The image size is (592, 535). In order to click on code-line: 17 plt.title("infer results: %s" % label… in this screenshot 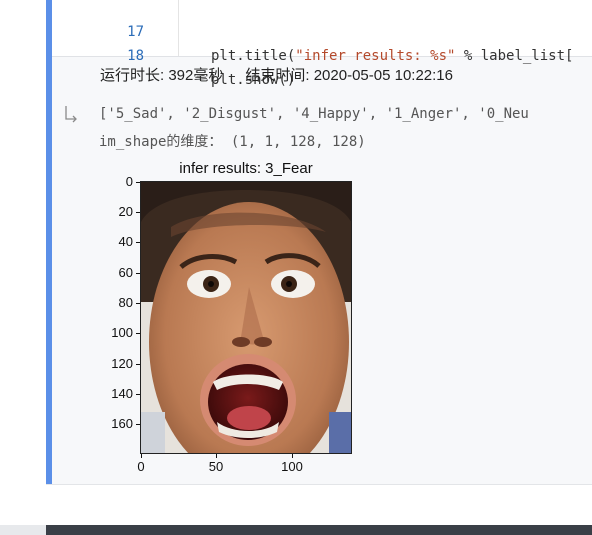, I will do `click(322, 32)`.